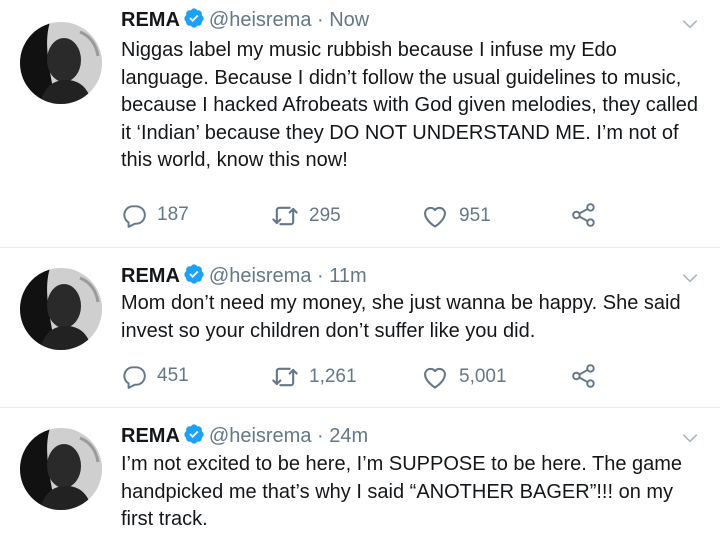  What do you see at coordinates (483, 376) in the screenshot?
I see `like-count: 5,001` at bounding box center [483, 376].